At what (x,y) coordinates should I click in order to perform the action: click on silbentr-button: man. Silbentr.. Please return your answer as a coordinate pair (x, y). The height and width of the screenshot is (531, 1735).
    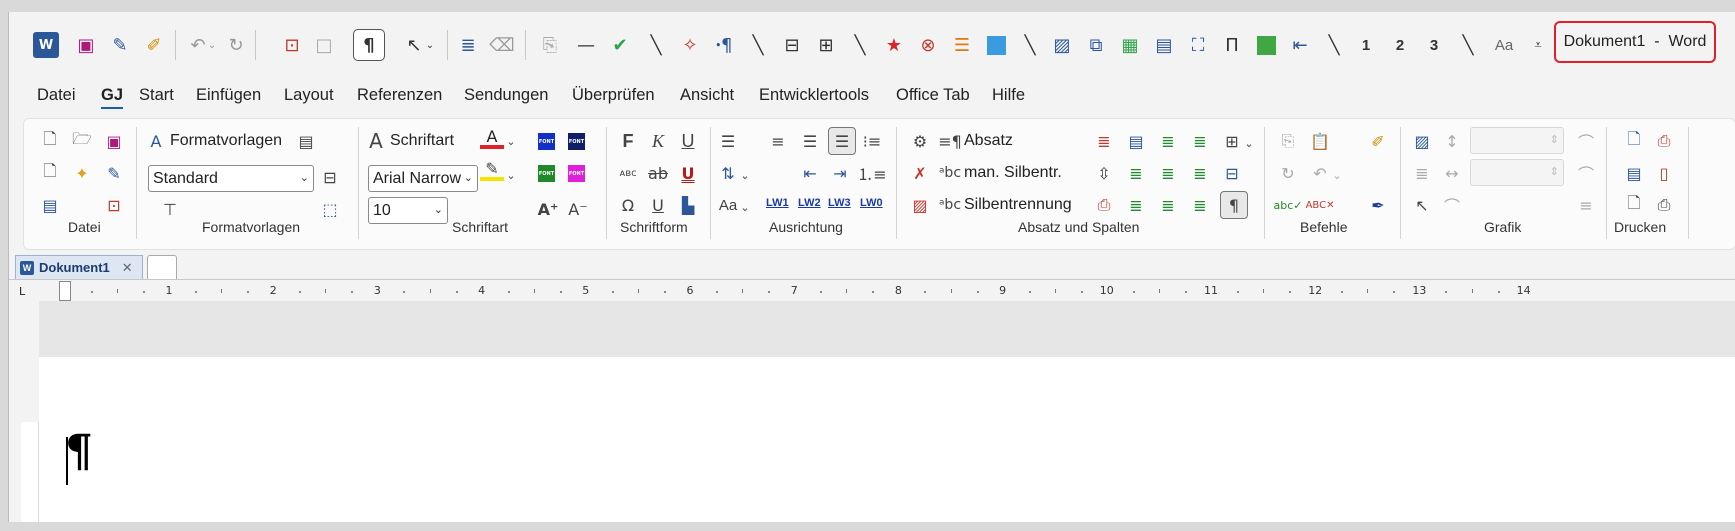
    Looking at the image, I should click on (1013, 173).